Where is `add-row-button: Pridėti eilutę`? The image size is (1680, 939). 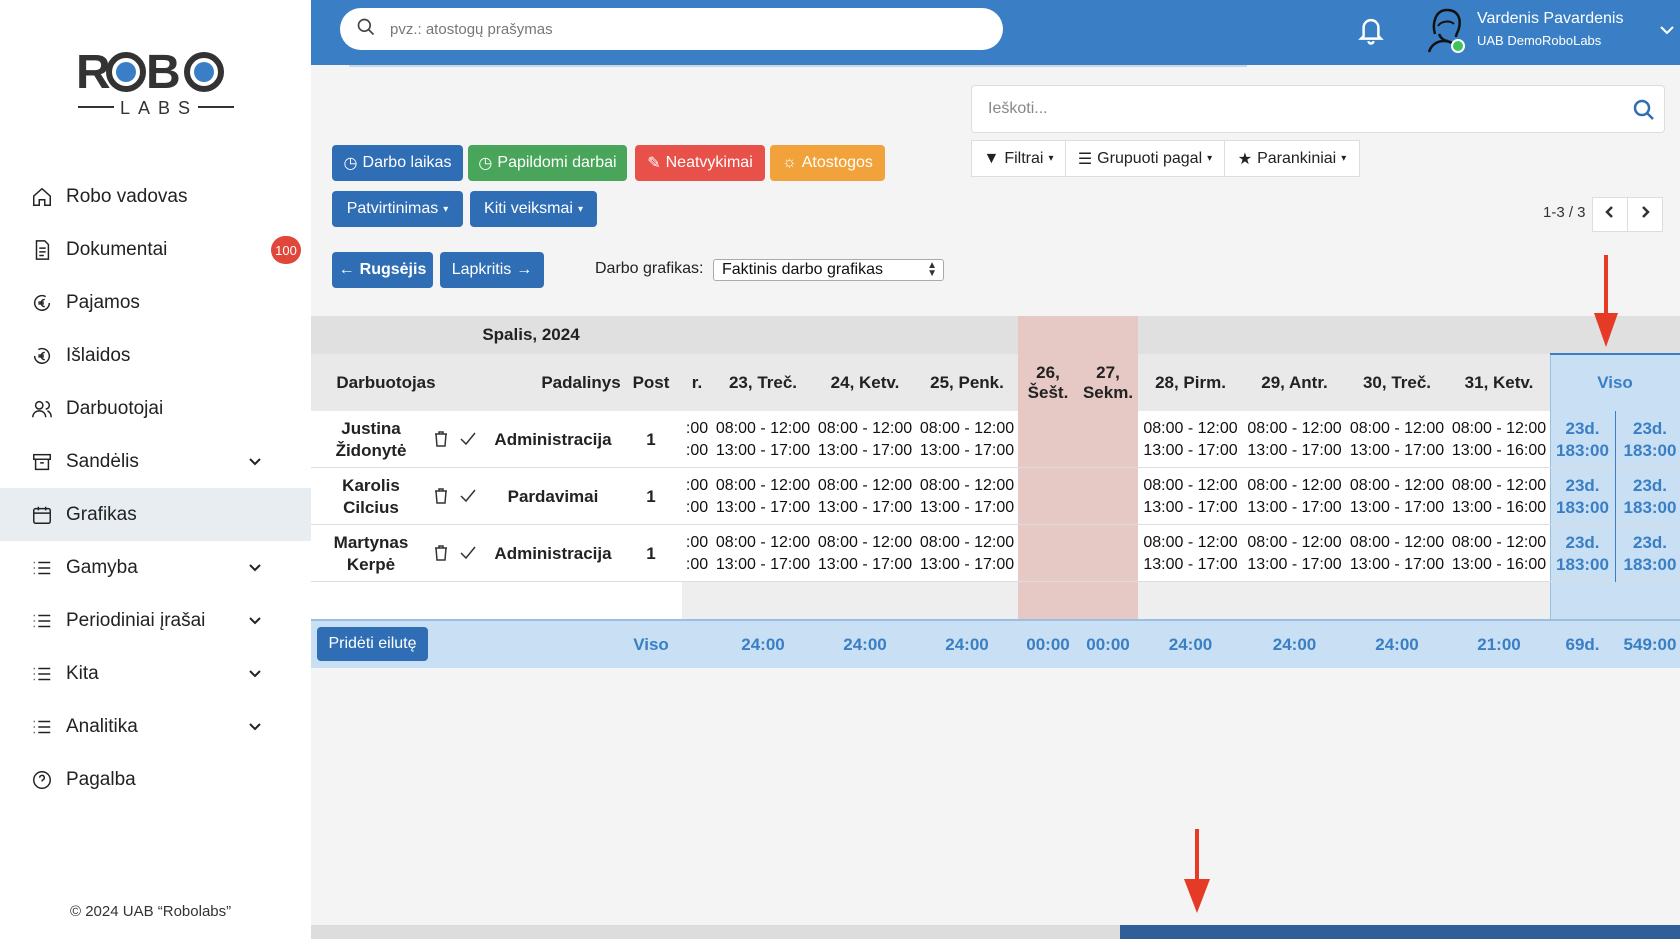 add-row-button: Pridėti eilutę is located at coordinates (372, 644).